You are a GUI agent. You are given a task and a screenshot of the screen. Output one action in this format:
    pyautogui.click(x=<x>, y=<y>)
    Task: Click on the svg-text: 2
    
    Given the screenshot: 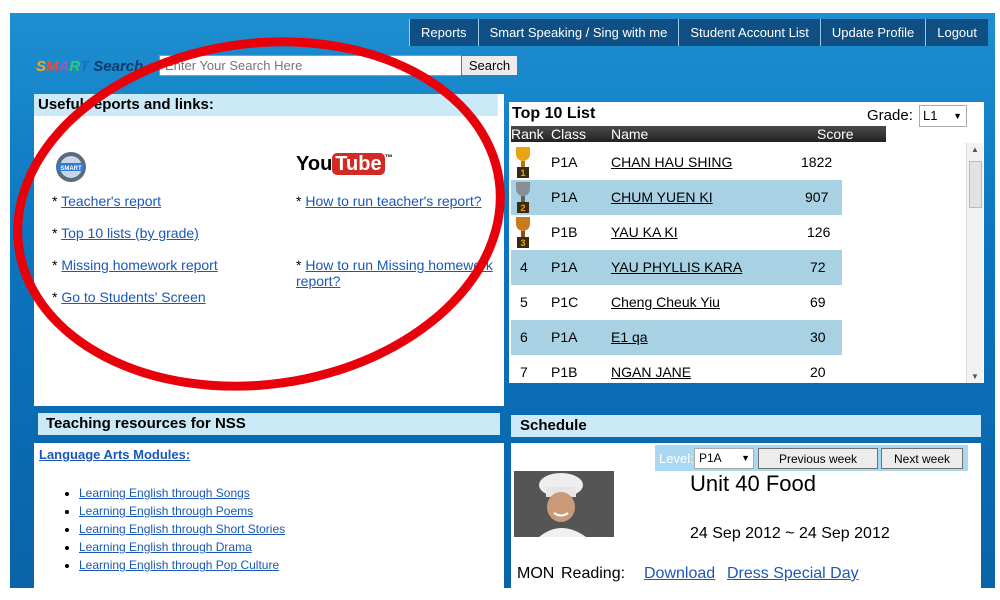 What is the action you would take?
    pyautogui.click(x=522, y=208)
    